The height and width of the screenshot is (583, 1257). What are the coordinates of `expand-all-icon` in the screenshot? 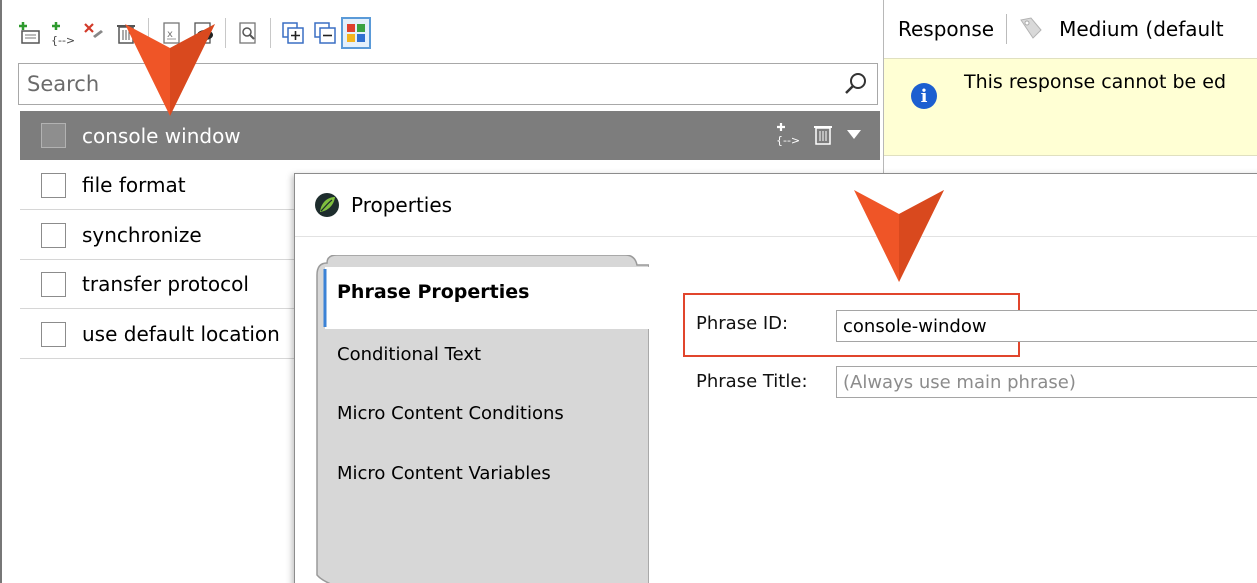 It's located at (293, 33).